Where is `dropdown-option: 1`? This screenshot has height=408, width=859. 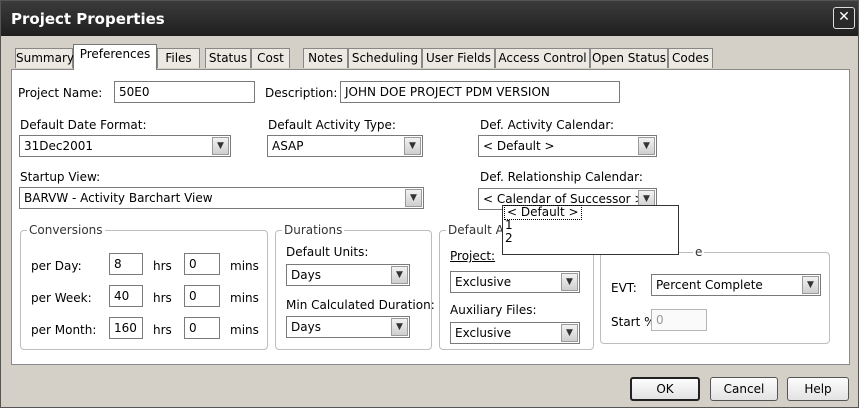 dropdown-option: 1 is located at coordinates (590, 225).